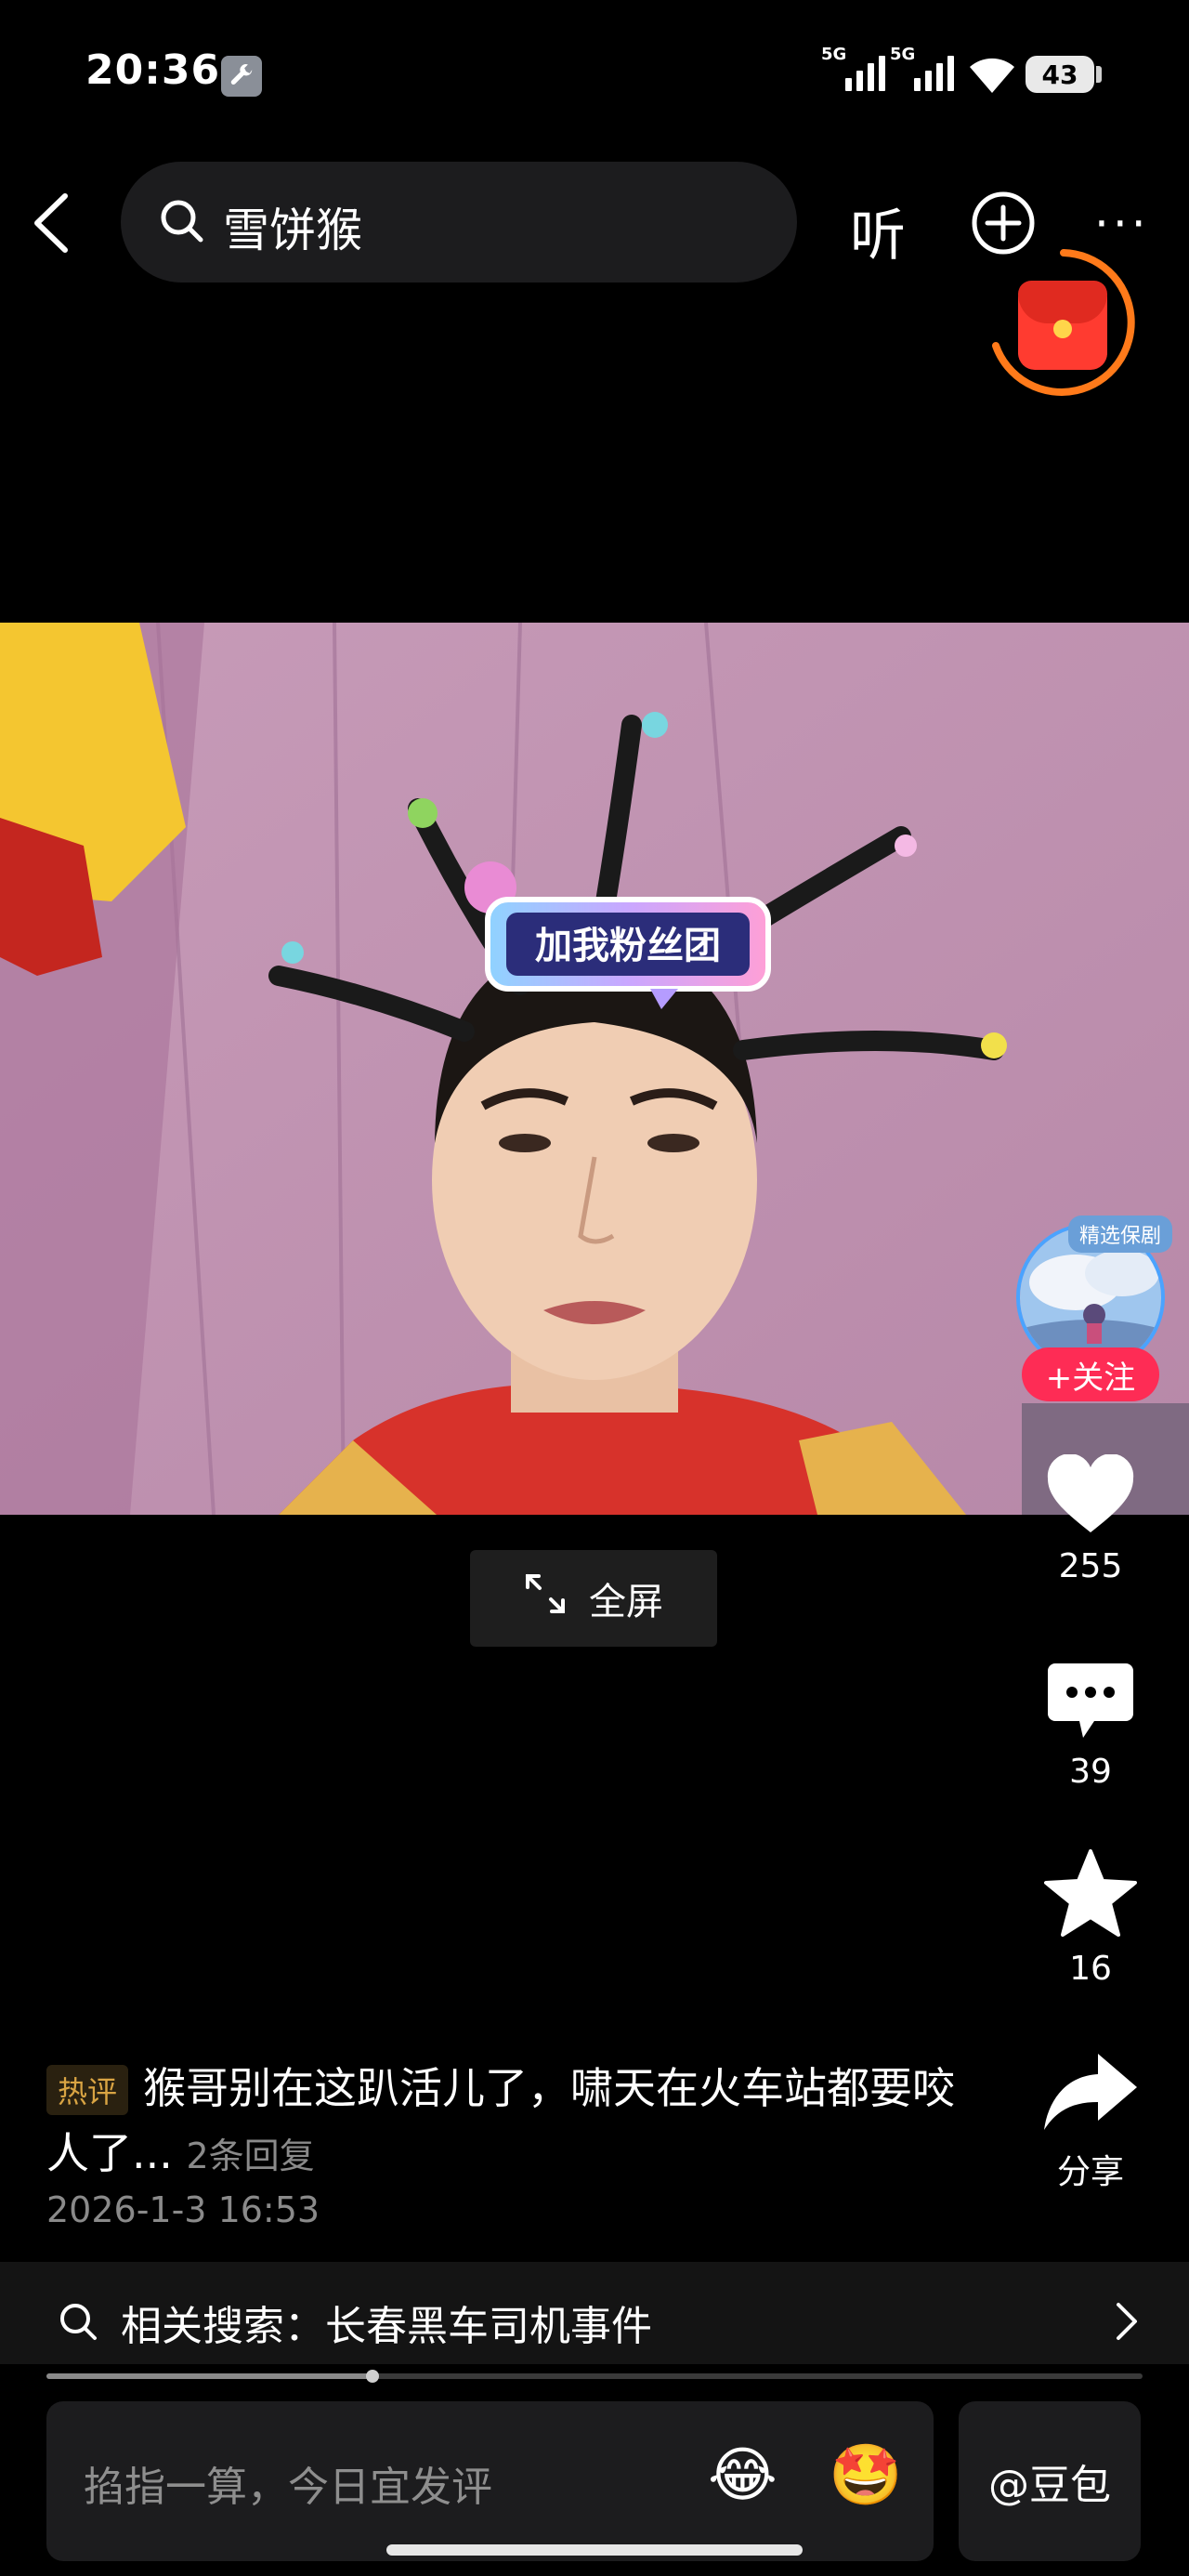  Describe the element at coordinates (387, 2326) in the screenshot. I see `related-search-label: 相关搜索：长春黑车司机事件` at that location.